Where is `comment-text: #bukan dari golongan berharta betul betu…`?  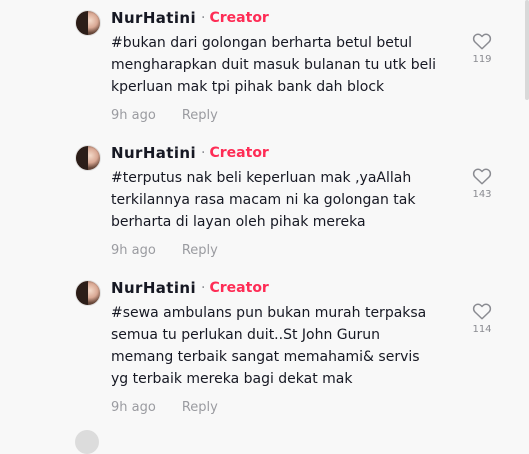
comment-text: #bukan dari golongan berharta betul betu… is located at coordinates (273, 65).